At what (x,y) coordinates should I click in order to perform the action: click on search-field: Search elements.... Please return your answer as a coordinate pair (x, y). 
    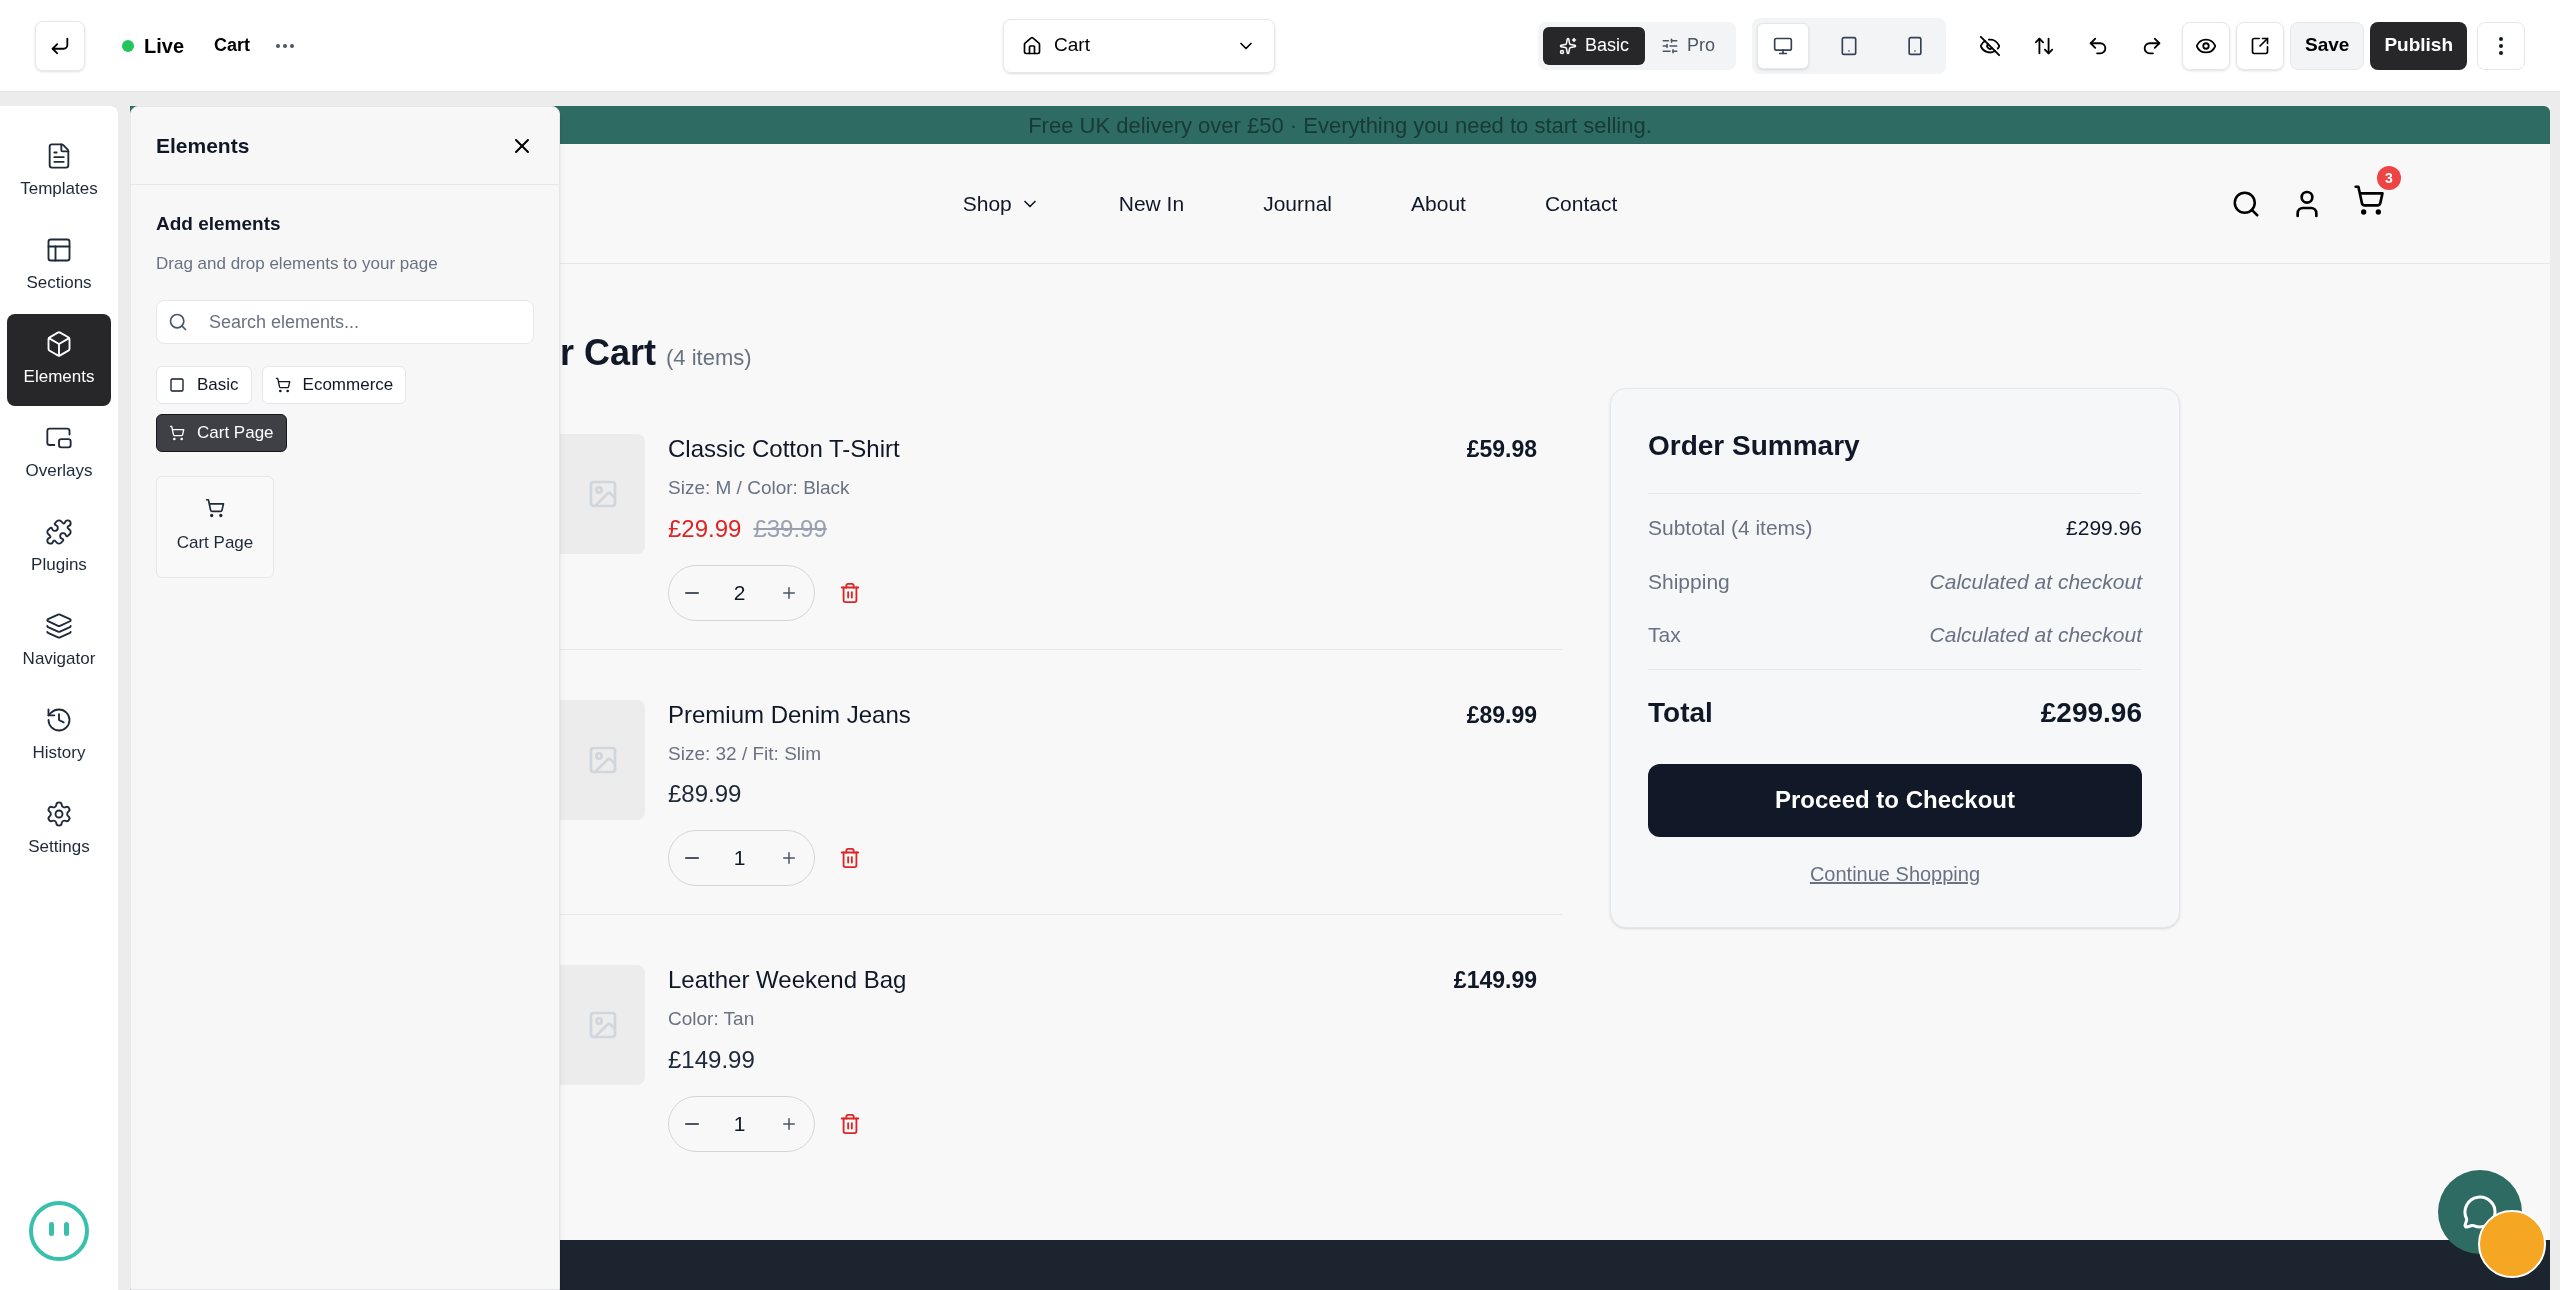
    Looking at the image, I should click on (345, 322).